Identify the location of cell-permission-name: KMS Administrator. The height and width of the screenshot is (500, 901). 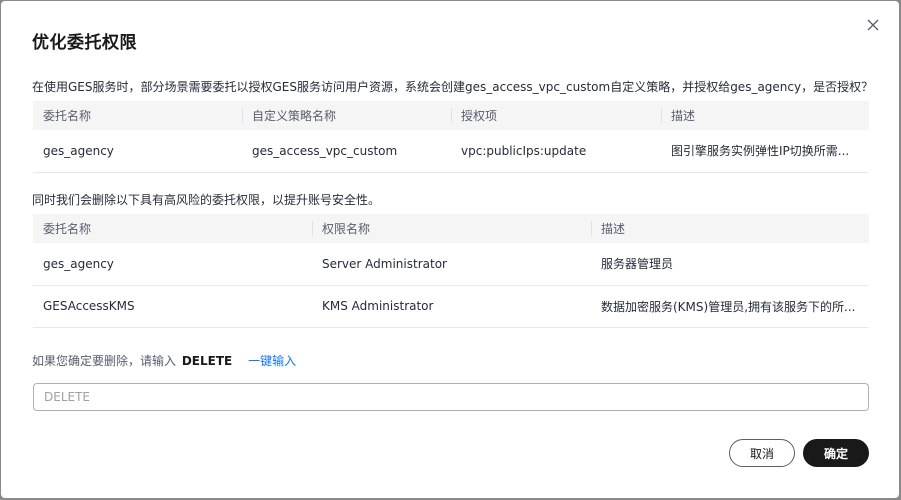
(451, 306).